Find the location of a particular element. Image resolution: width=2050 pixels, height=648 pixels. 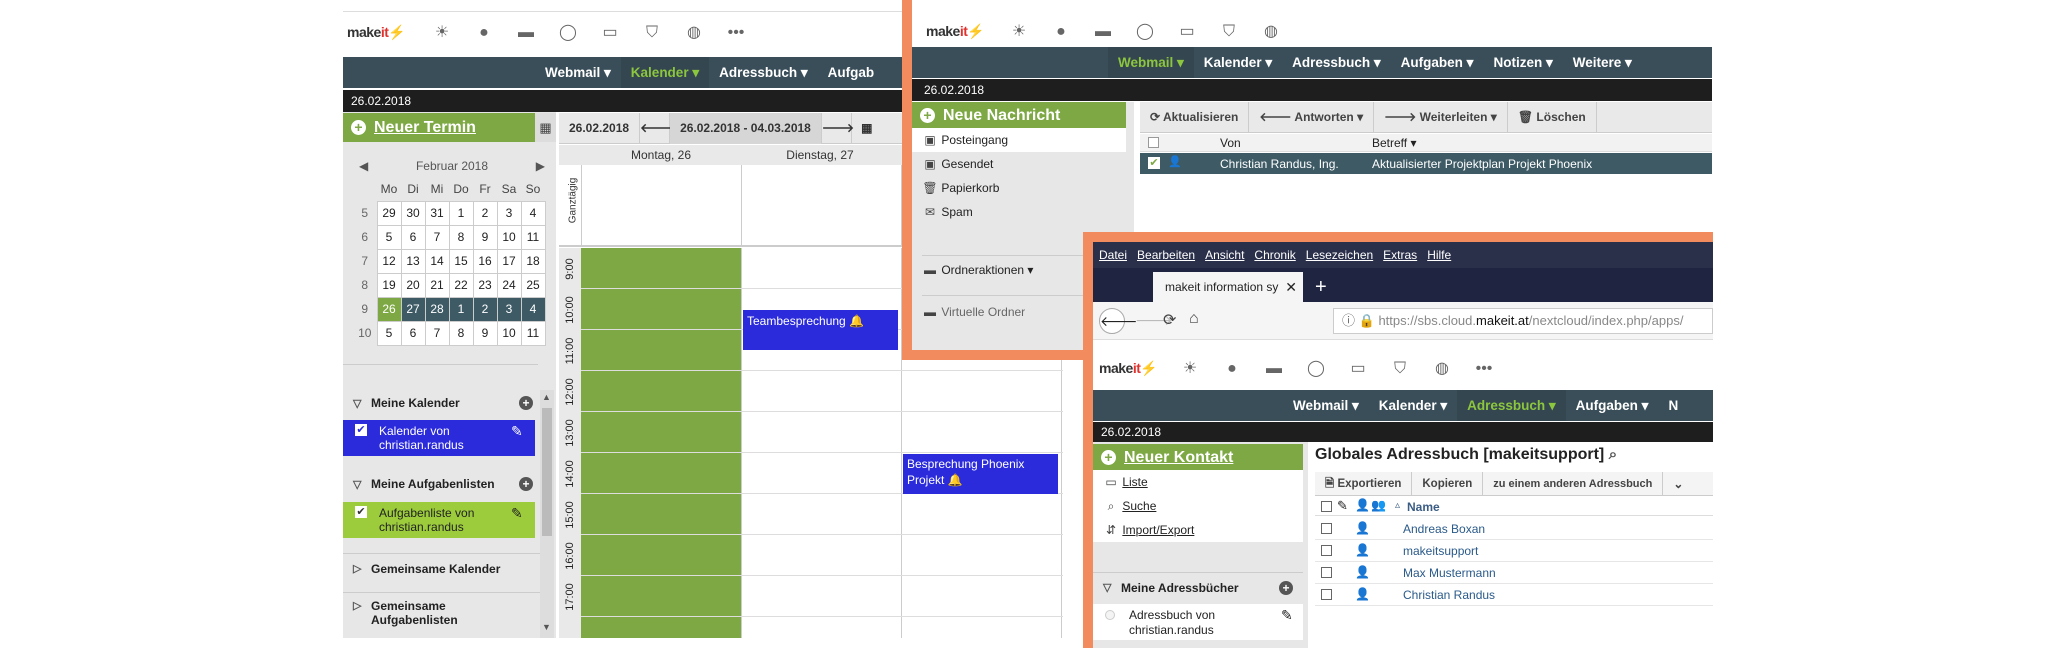

contact-row: 👤 Christian Randus is located at coordinates (1514, 595).